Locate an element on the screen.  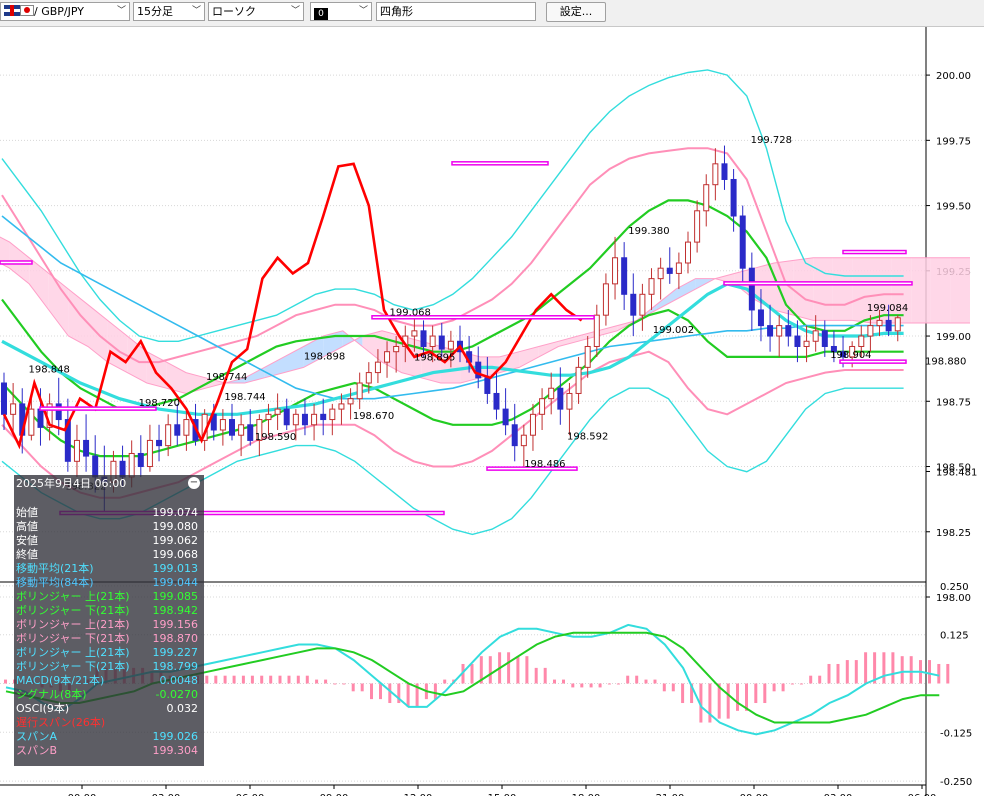
jp-flag-icon is located at coordinates (27, 10).